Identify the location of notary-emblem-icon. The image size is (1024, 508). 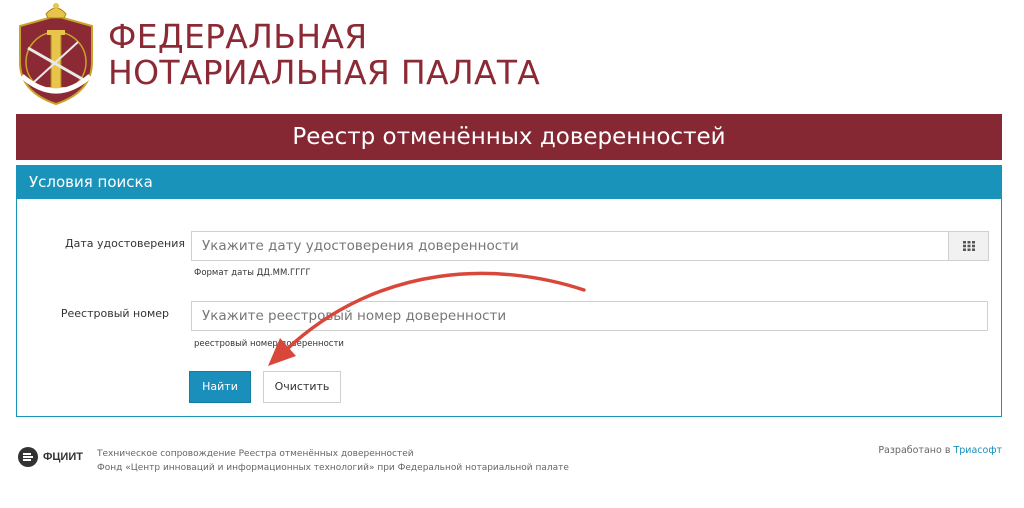
(56, 54).